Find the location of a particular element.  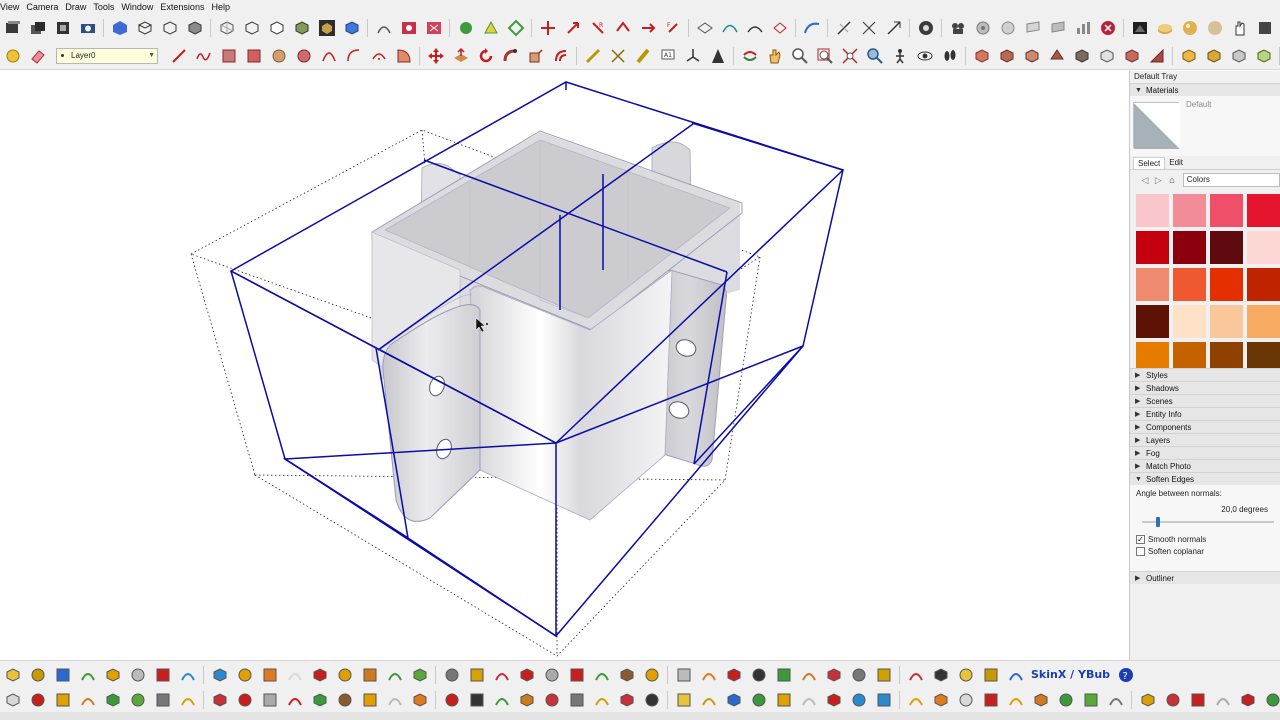

collection-dropdown: Colors is located at coordinates (1231, 180).